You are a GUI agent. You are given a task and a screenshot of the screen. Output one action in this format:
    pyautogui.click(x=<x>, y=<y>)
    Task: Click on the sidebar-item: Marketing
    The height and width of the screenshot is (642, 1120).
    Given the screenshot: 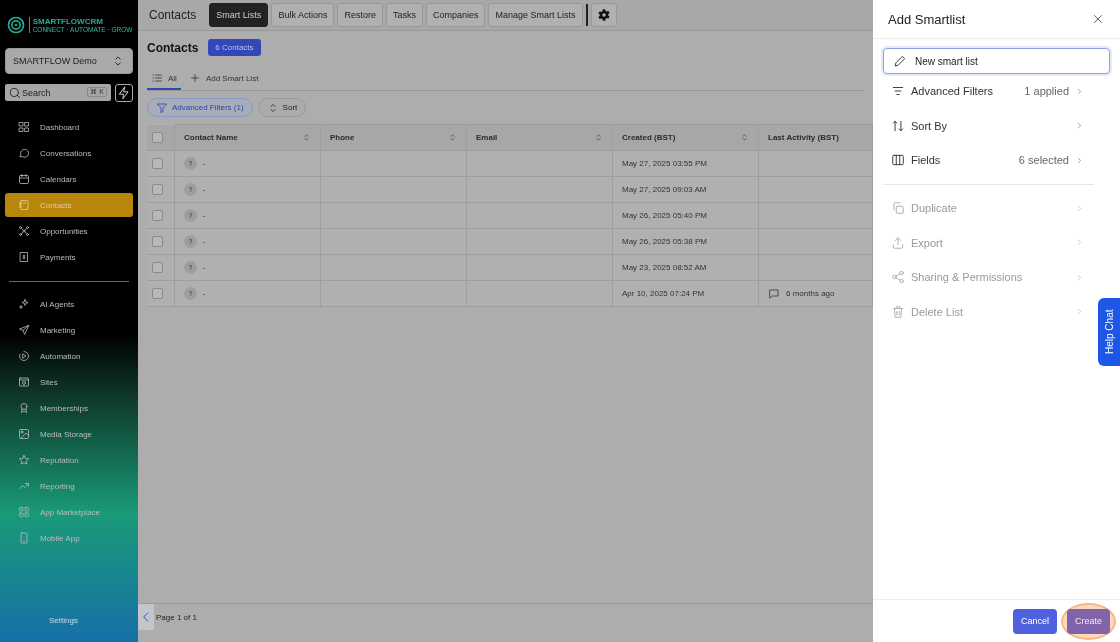 What is the action you would take?
    pyautogui.click(x=69, y=330)
    